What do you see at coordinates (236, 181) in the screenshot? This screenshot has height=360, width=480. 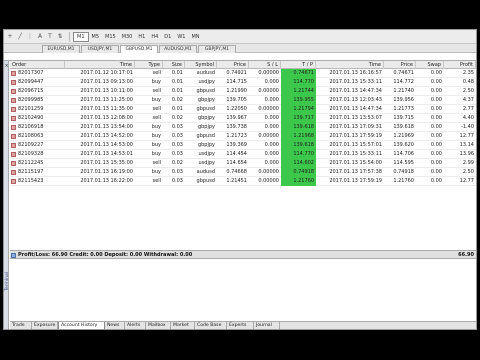 I see `cell-price: 1.21451` at bounding box center [236, 181].